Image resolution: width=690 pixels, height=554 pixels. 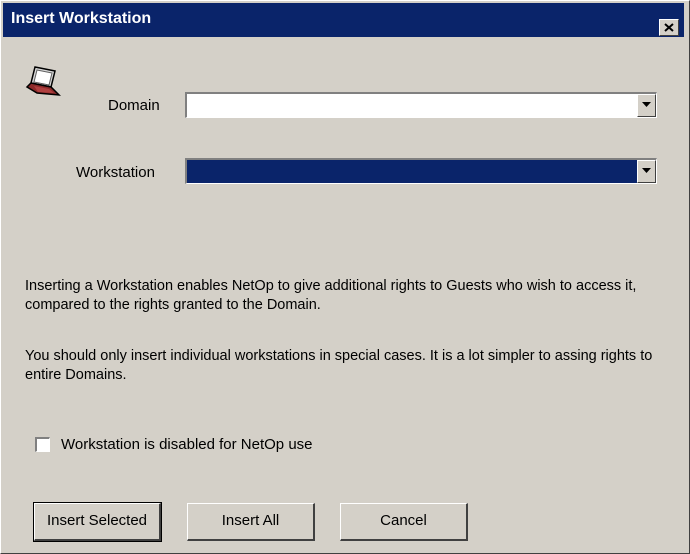 I want to click on domain-dropdown, so click(x=421, y=105).